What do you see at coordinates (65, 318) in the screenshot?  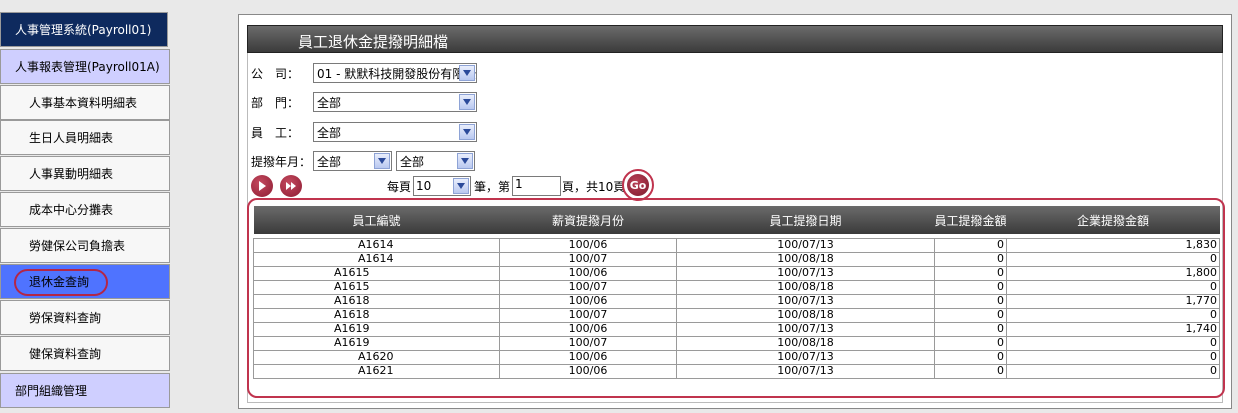 I see `sidebar-item-label: 勞保資料查詢` at bounding box center [65, 318].